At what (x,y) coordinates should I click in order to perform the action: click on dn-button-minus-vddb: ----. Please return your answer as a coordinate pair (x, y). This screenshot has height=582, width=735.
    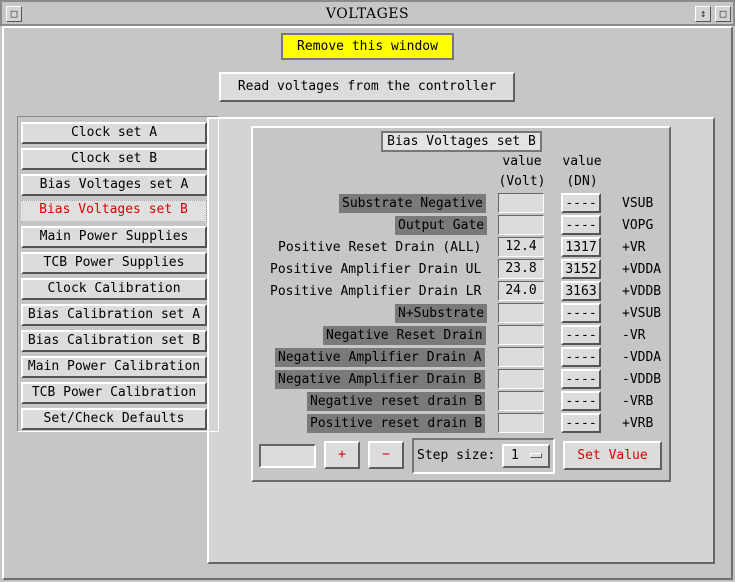
    Looking at the image, I should click on (581, 379).